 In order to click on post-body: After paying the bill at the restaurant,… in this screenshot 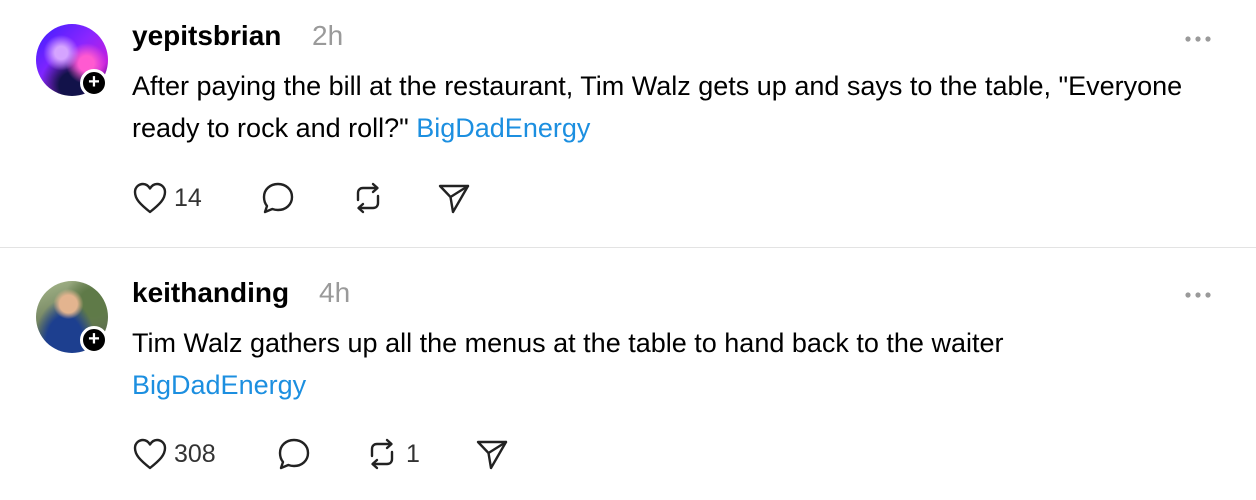, I will do `click(677, 107)`.